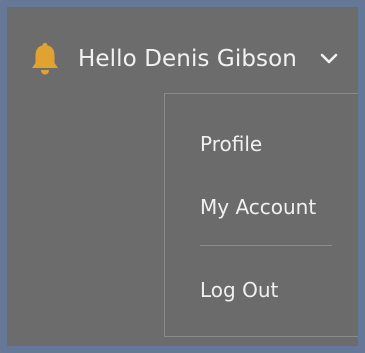 The width and height of the screenshot is (365, 353). I want to click on user-menu-header: Hello Denis Gibson, so click(193, 59).